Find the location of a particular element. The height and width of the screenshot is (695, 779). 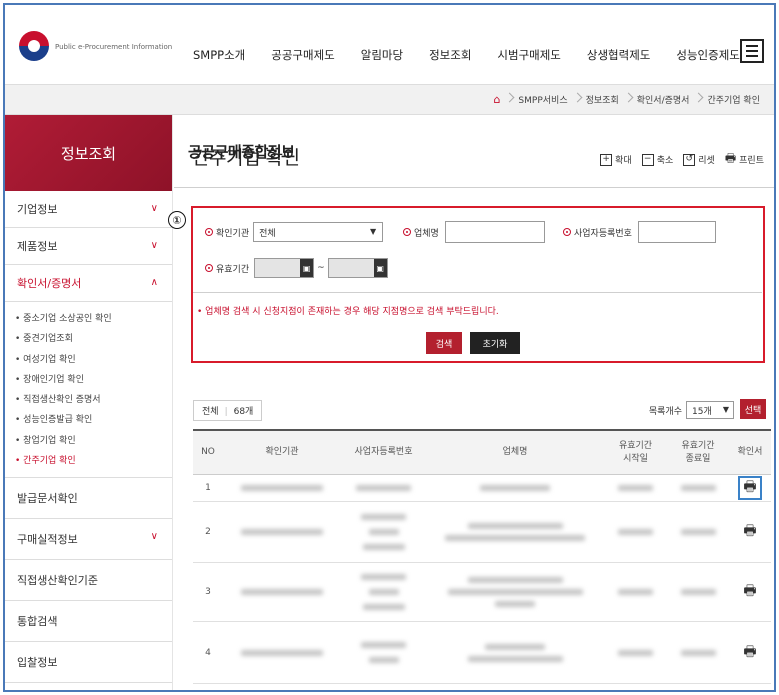

table-row: 2 🖶 is located at coordinates (482, 532).